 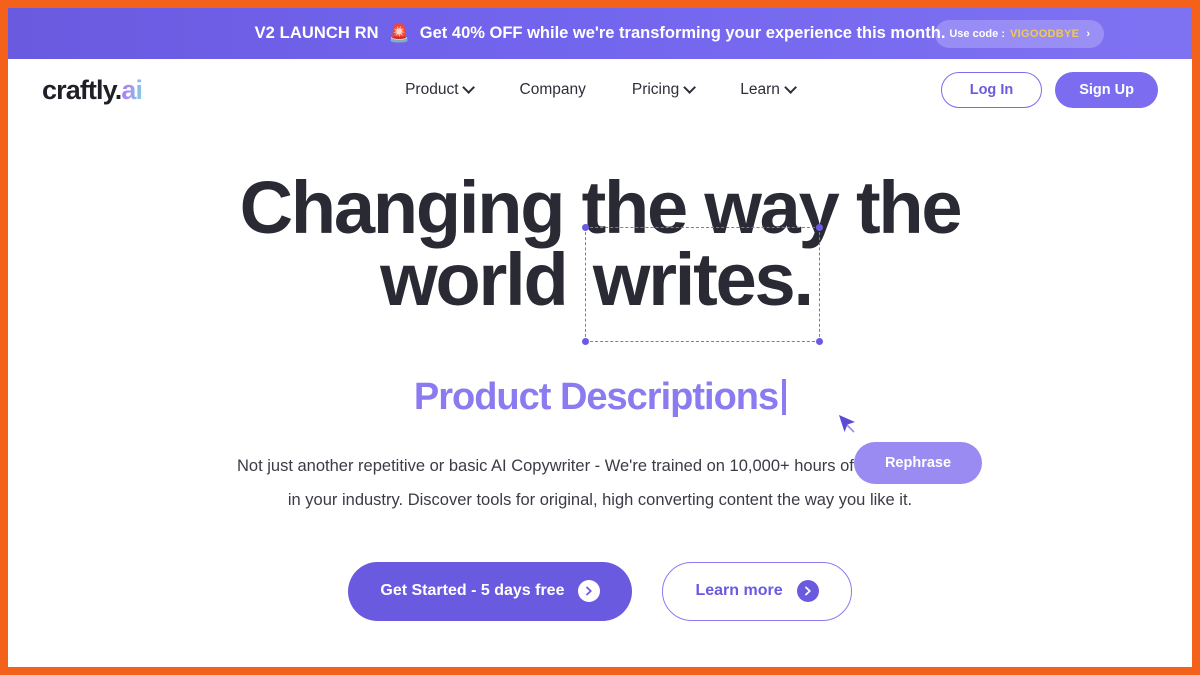 I want to click on nav-item-pricing: Pricing, so click(x=664, y=89).